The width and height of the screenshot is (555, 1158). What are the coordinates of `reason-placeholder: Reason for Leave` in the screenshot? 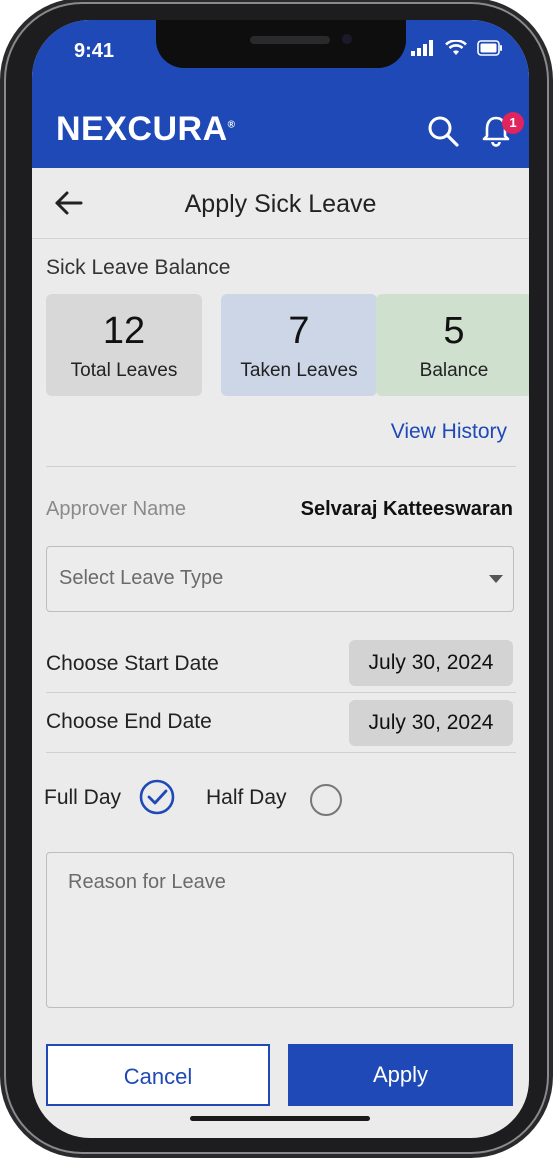 It's located at (147, 882).